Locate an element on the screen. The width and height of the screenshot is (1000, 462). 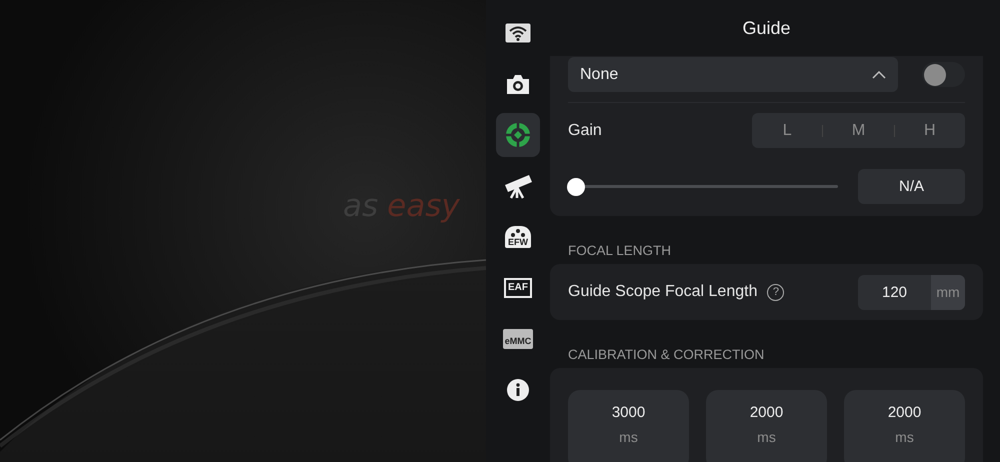
help-button: ? is located at coordinates (775, 292).